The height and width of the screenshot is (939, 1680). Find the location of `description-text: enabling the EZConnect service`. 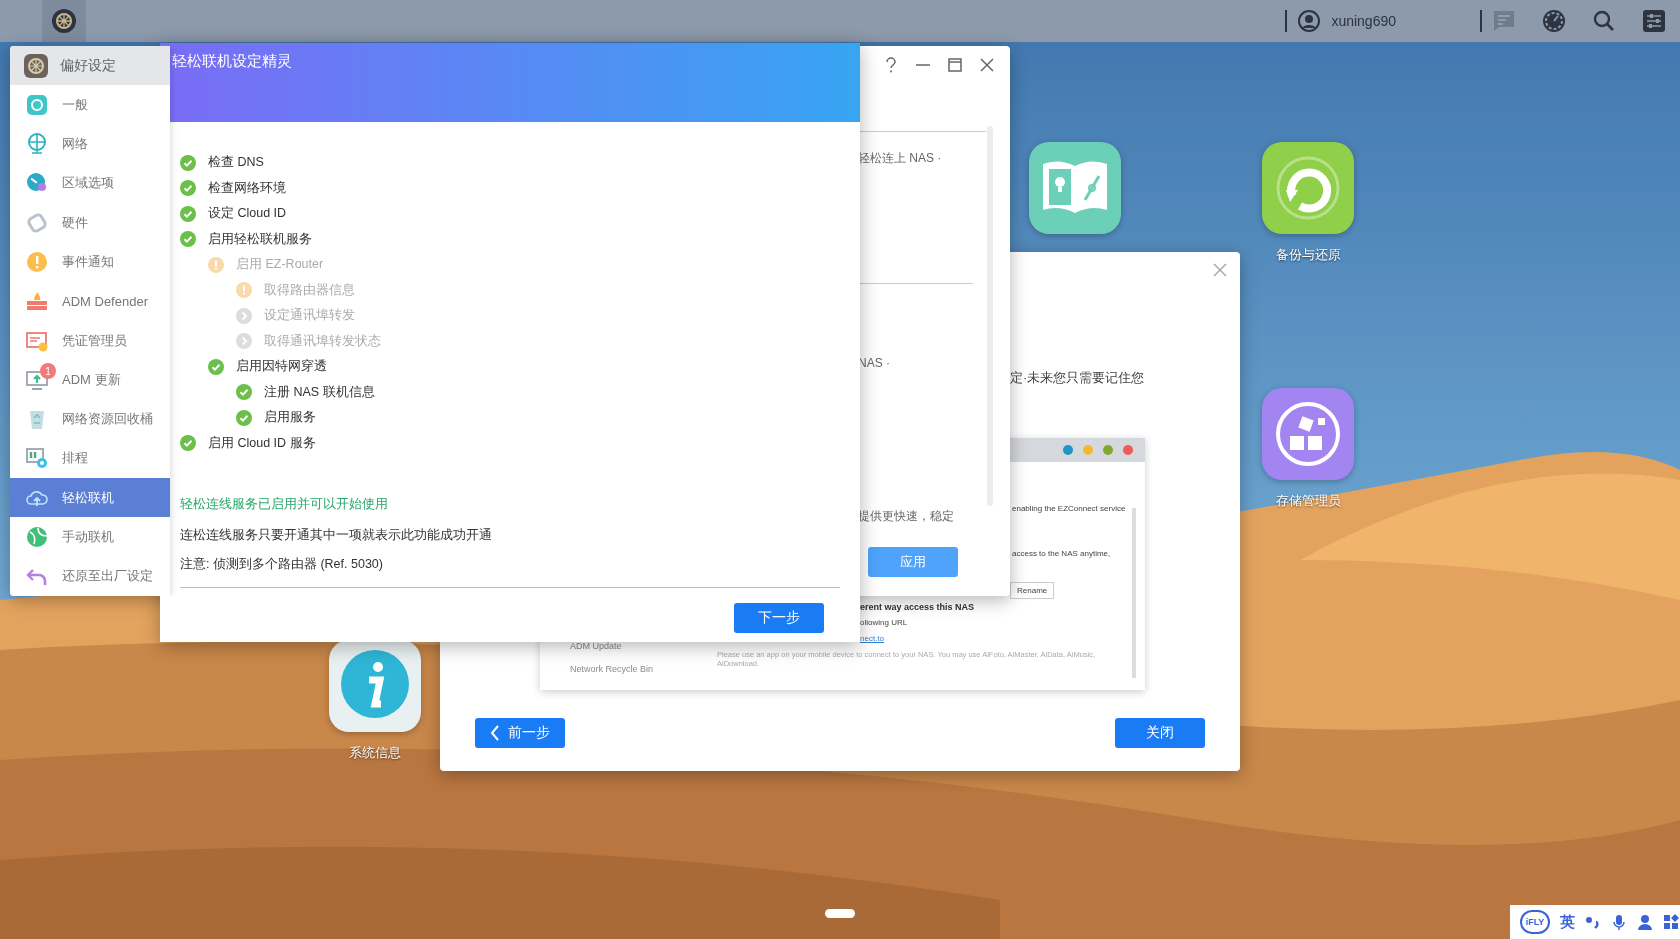

description-text: enabling the EZConnect service is located at coordinates (1069, 508).